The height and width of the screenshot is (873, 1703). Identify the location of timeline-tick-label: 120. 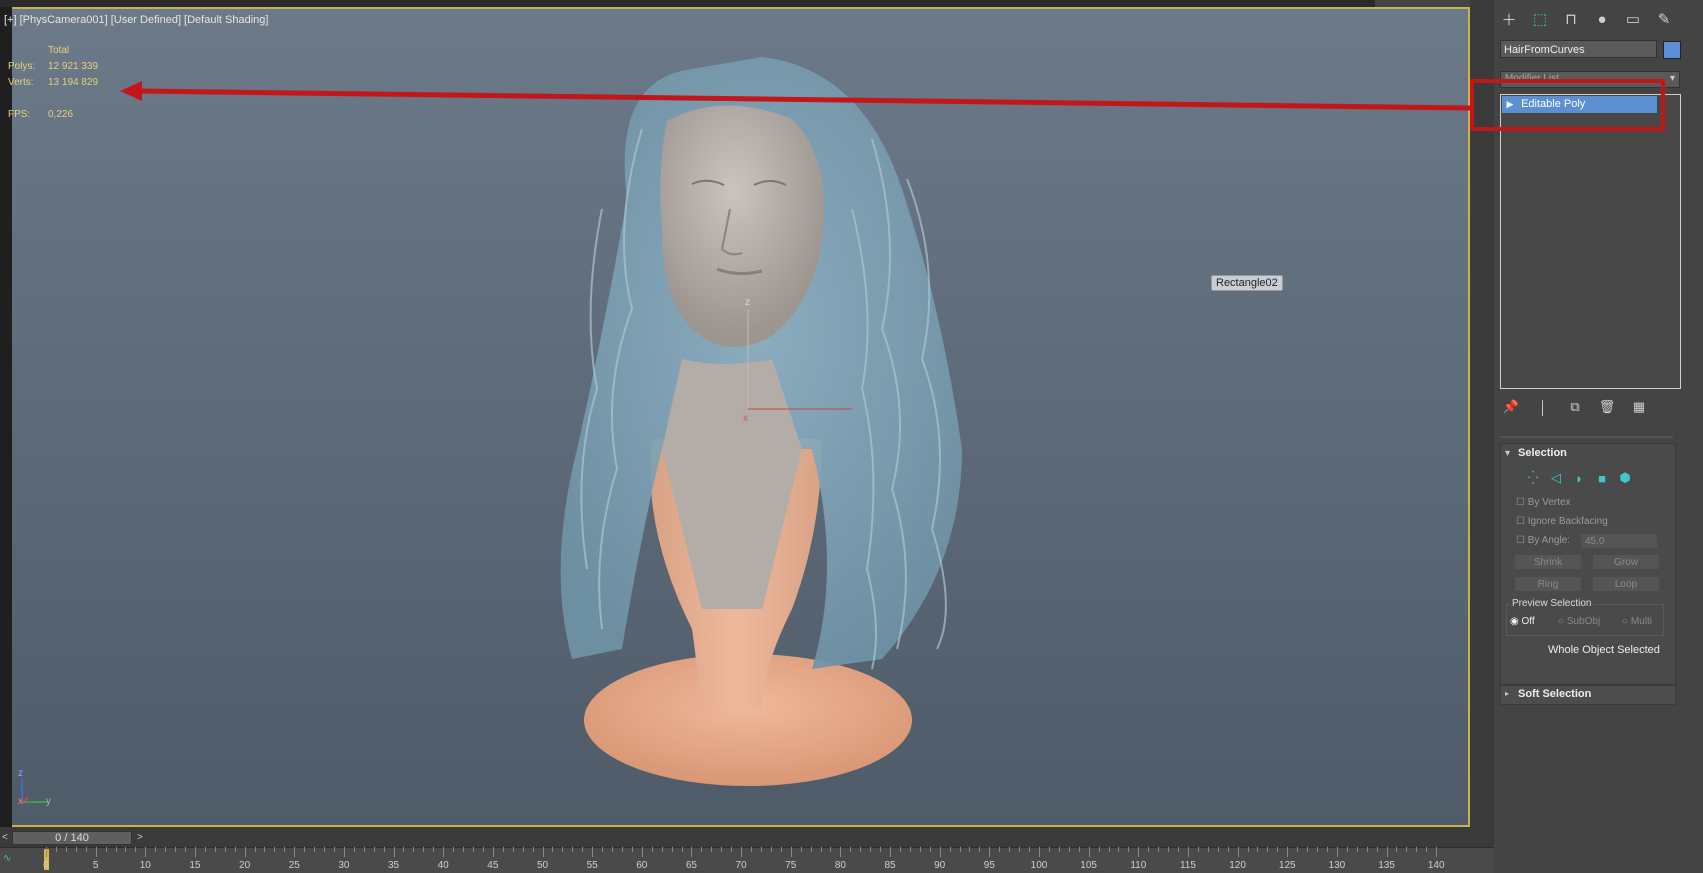
(1237, 865).